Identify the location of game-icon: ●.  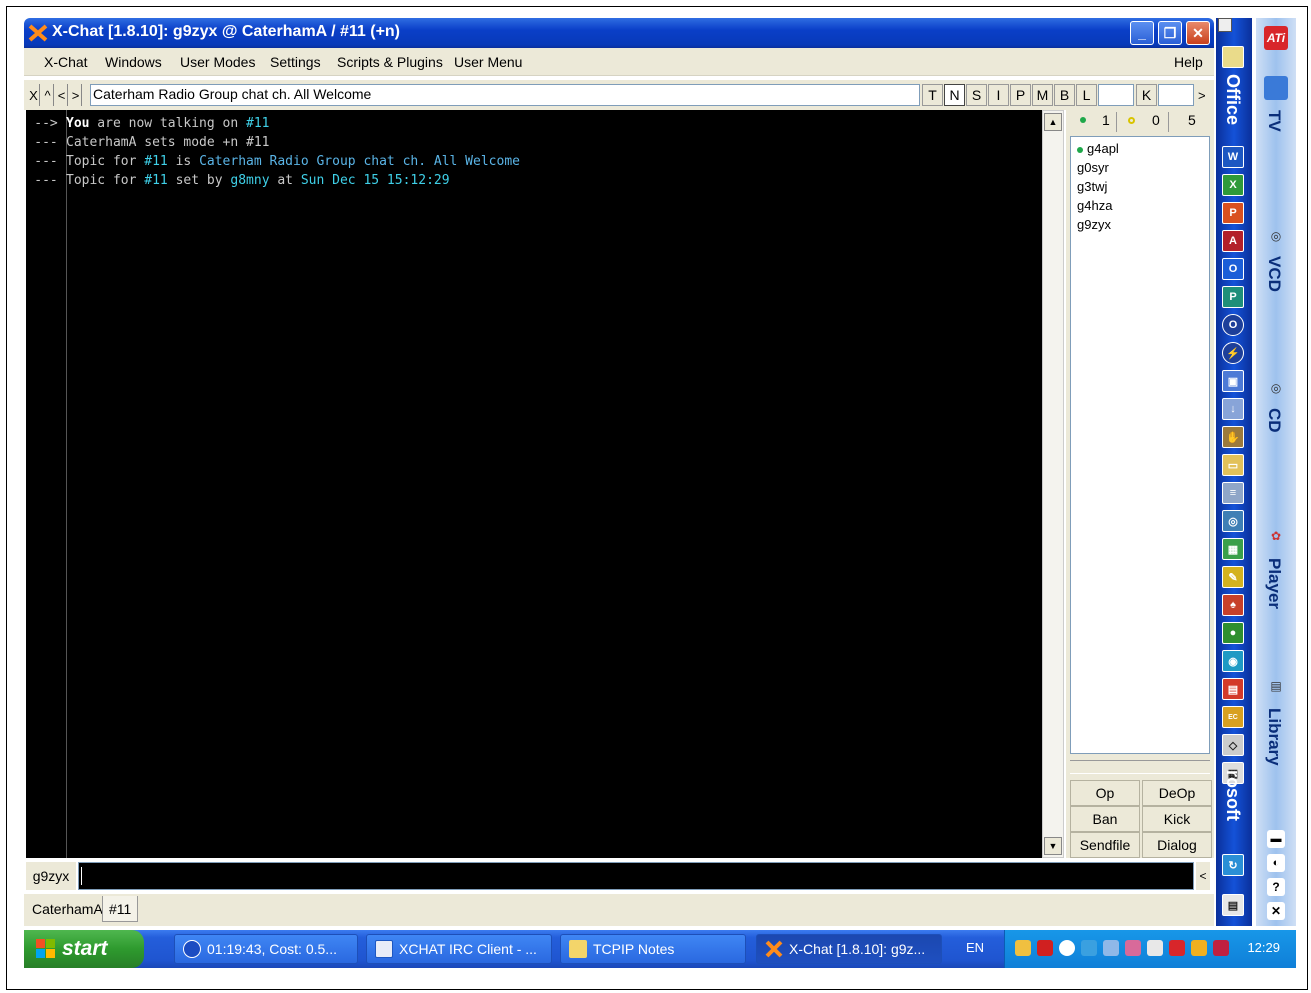
(1233, 633).